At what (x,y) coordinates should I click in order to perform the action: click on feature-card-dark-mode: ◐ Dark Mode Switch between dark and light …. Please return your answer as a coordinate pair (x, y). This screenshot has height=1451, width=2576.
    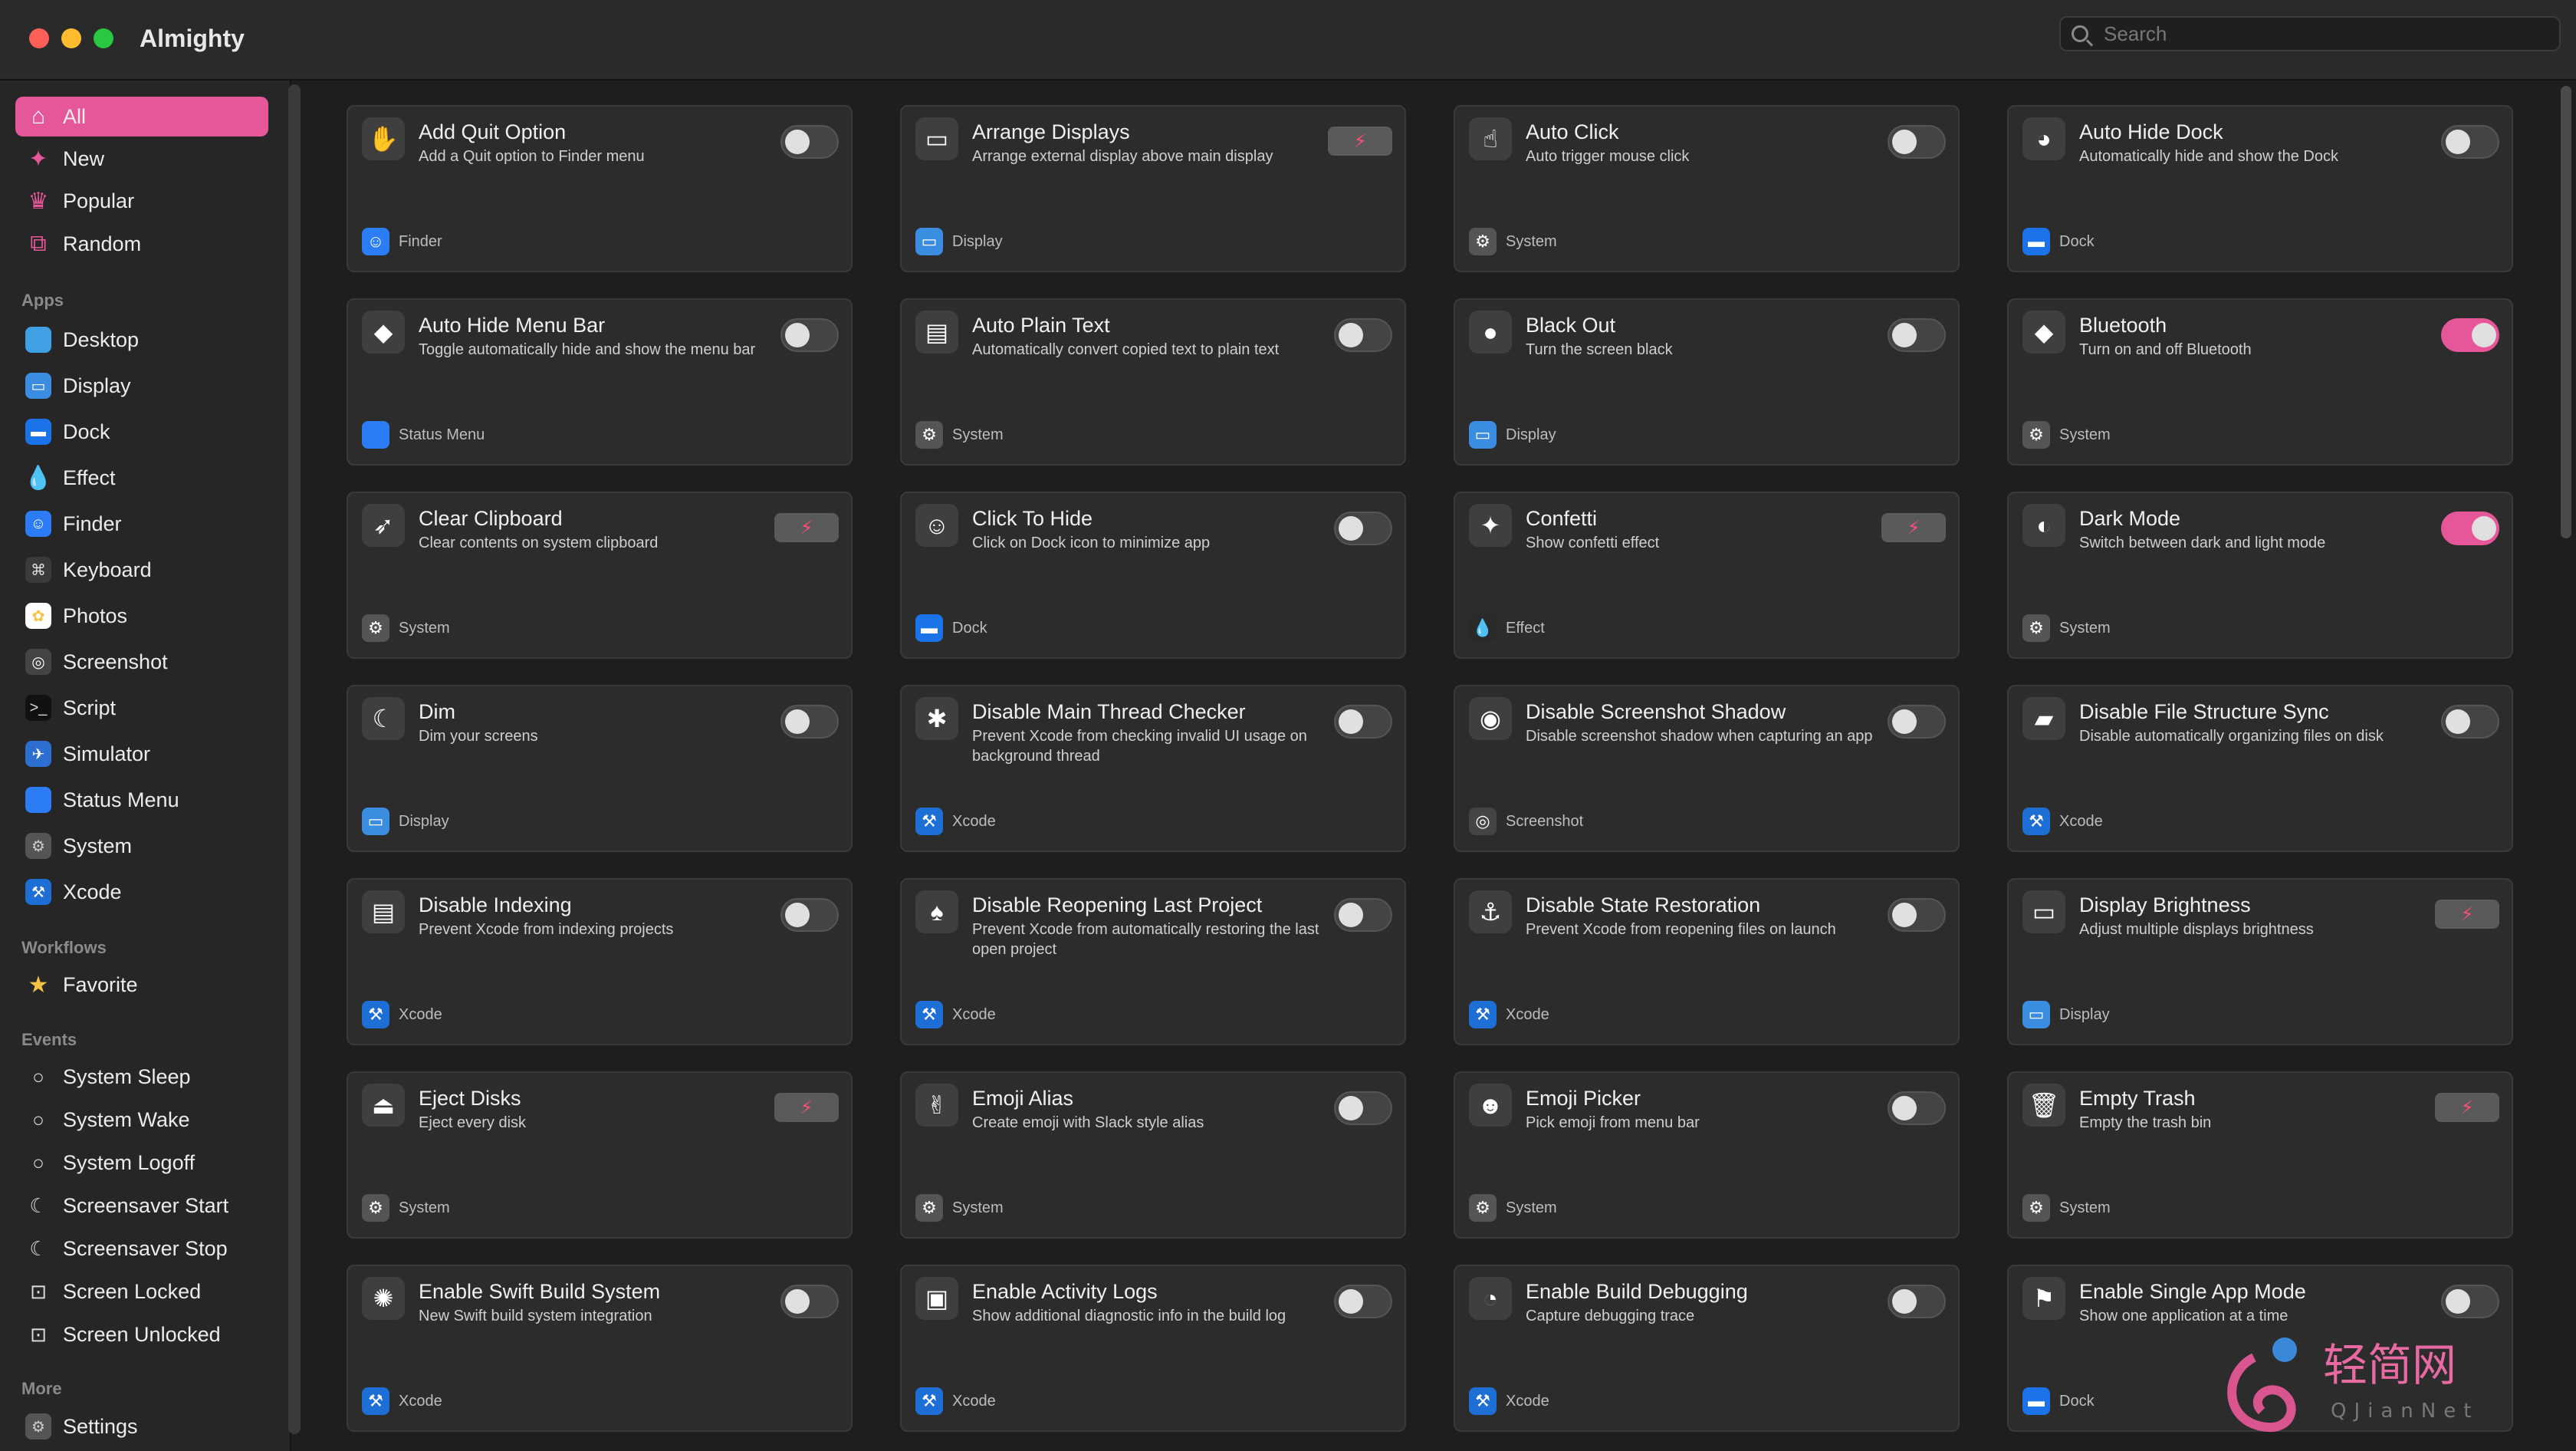
    Looking at the image, I should click on (2260, 575).